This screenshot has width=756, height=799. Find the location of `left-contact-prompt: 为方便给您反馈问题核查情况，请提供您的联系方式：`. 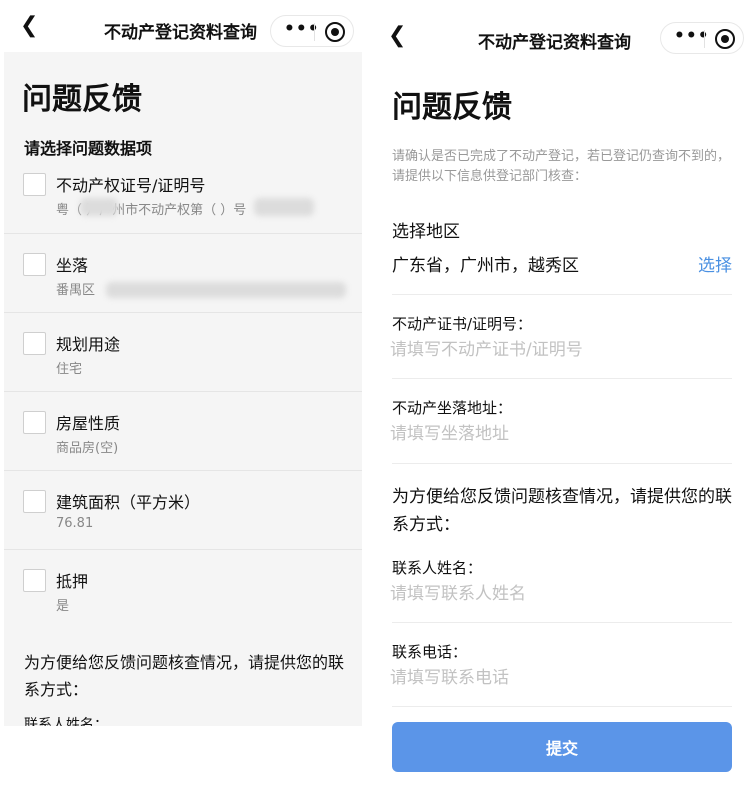

left-contact-prompt: 为方便给您反馈问题核查情况，请提供您的联系方式： is located at coordinates (184, 676).